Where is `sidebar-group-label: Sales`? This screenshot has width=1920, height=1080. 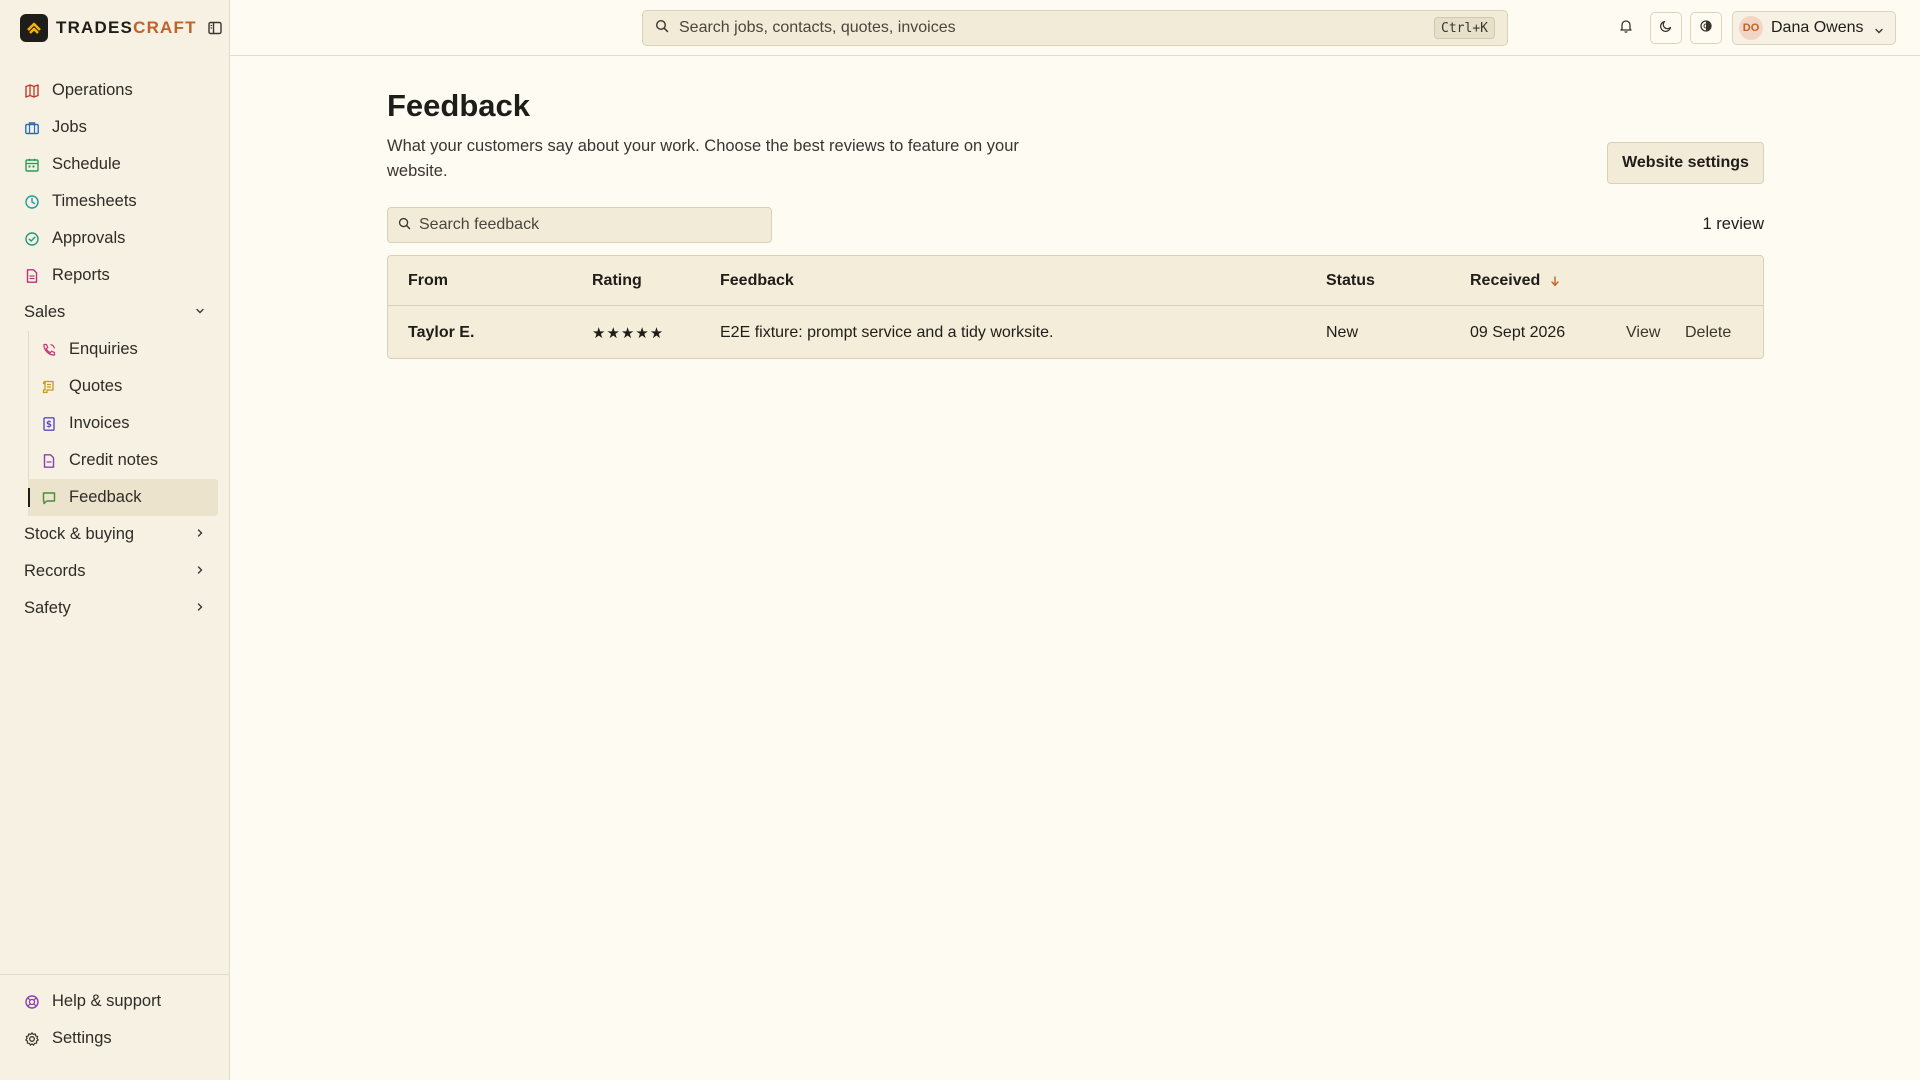
sidebar-group-label: Sales is located at coordinates (45, 312).